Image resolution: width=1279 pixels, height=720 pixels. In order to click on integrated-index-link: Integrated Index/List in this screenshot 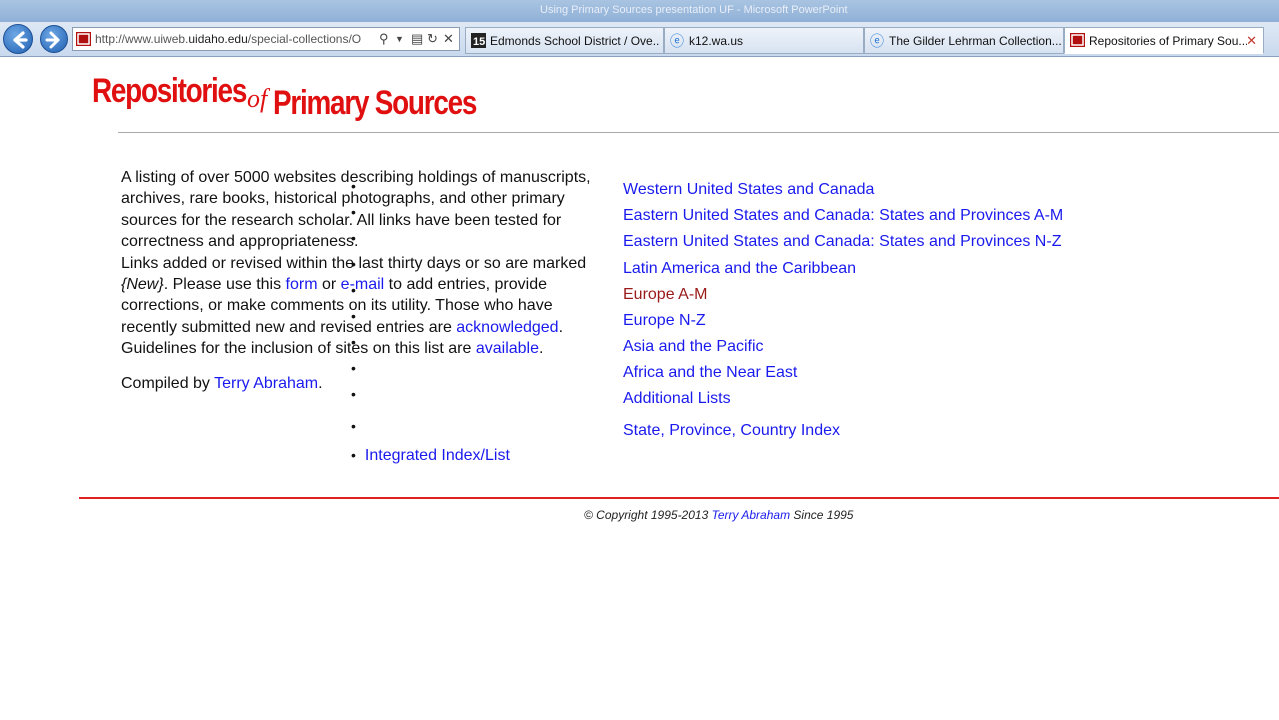, I will do `click(437, 455)`.